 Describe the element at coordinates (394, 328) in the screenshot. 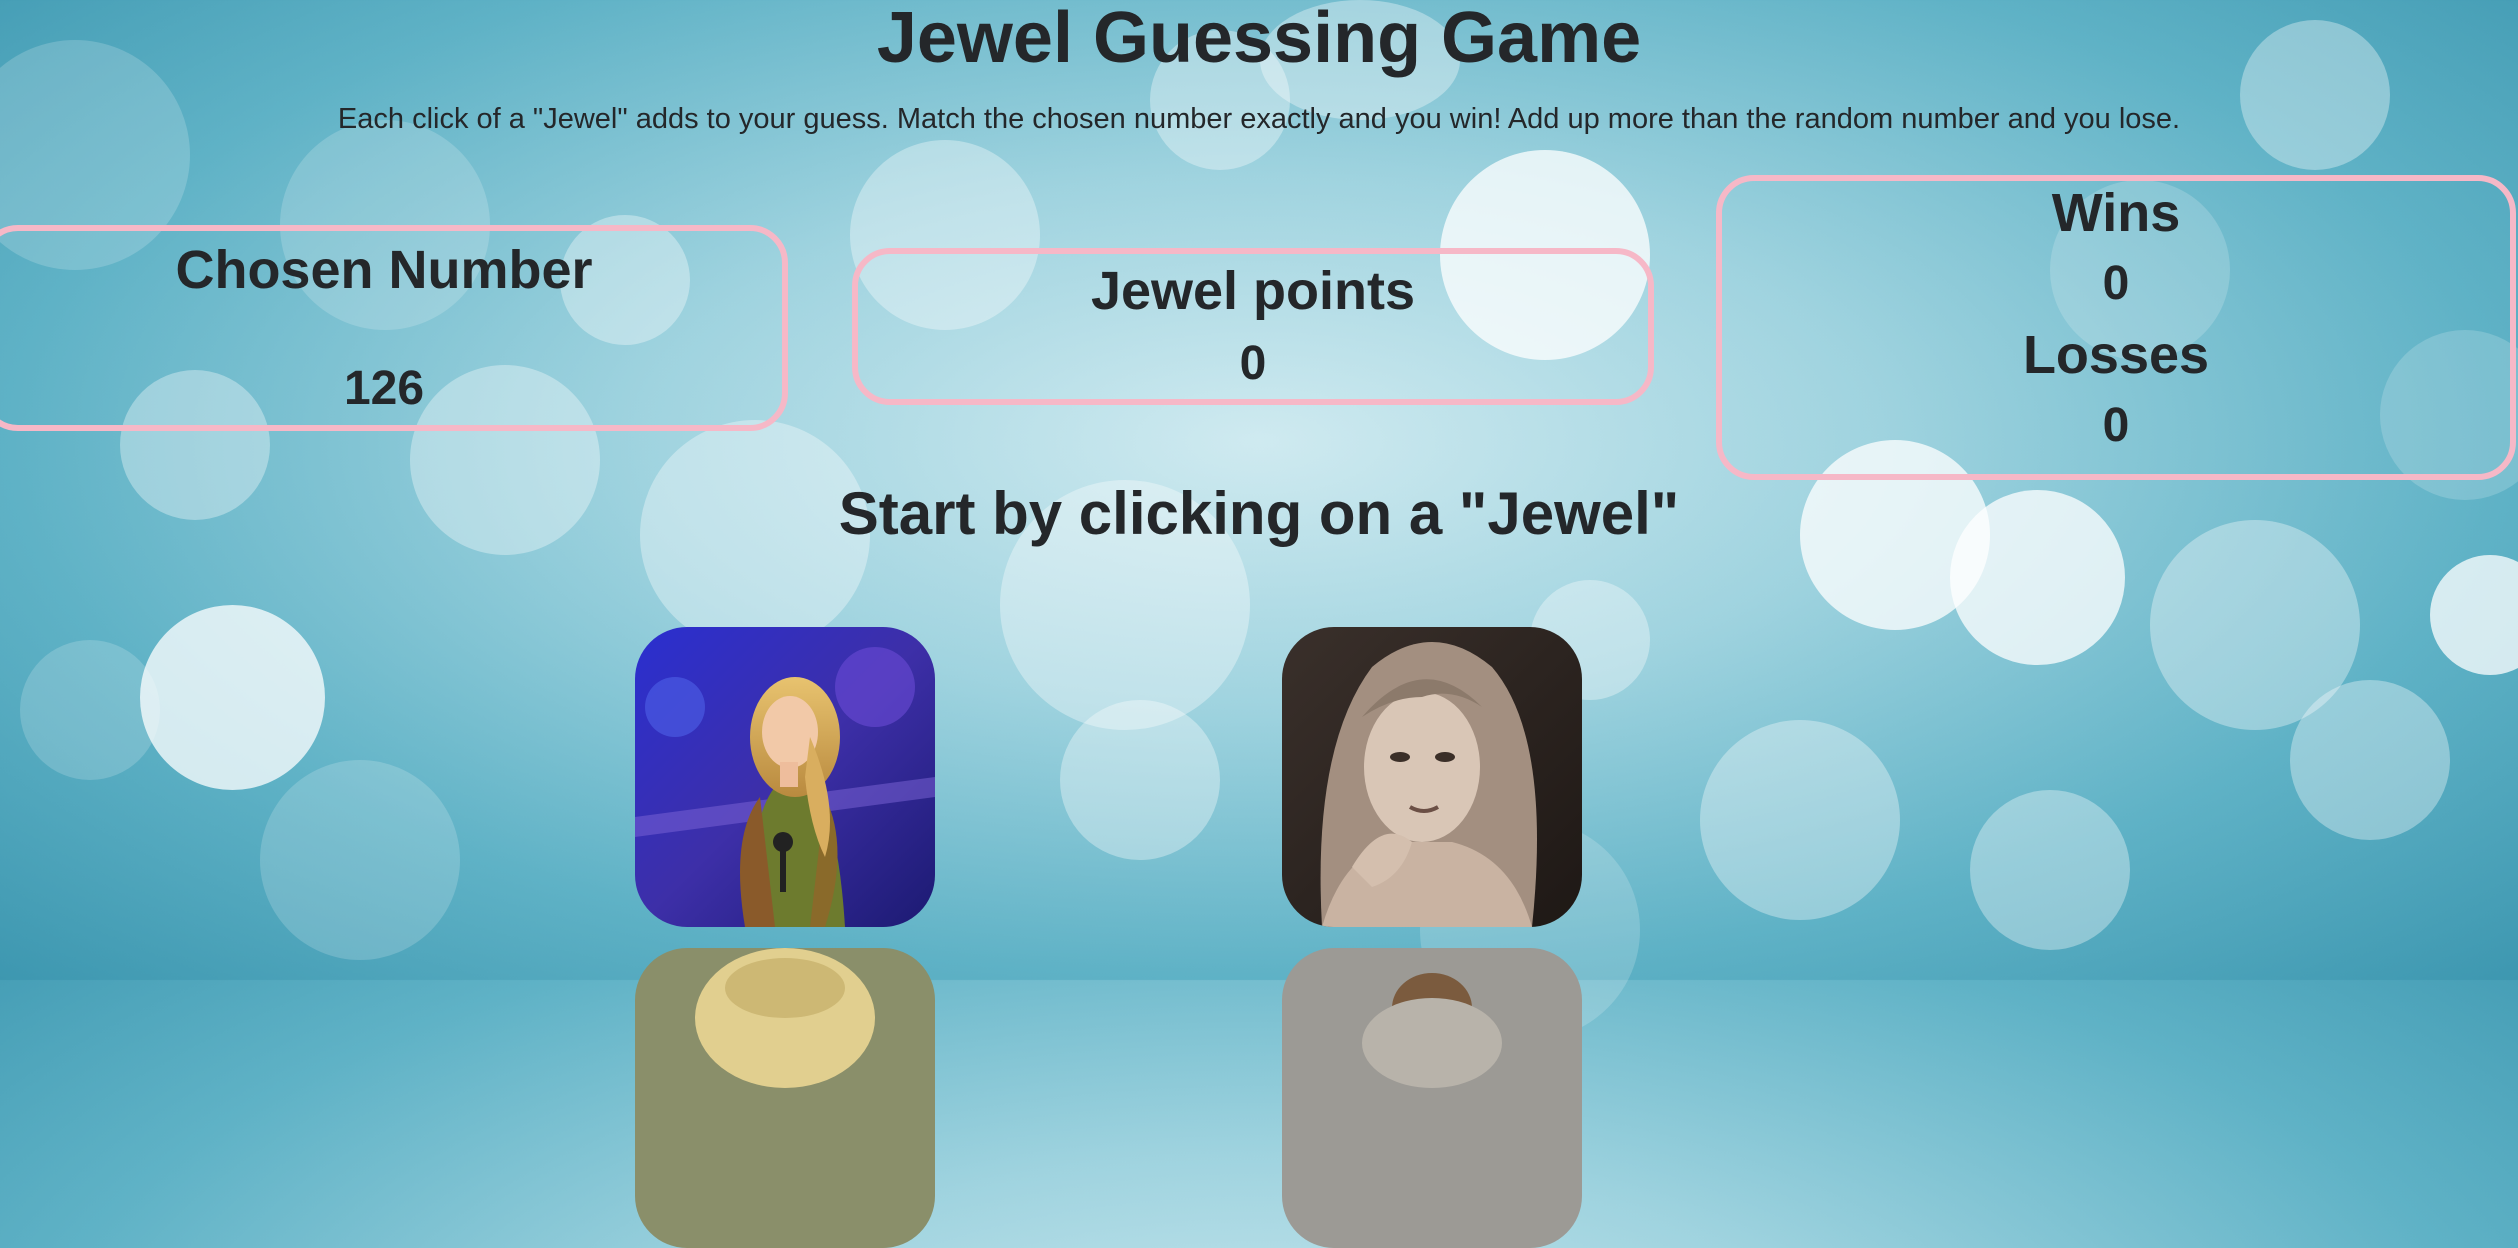

I see `chosen-number-panel: Chosen Number 126` at that location.